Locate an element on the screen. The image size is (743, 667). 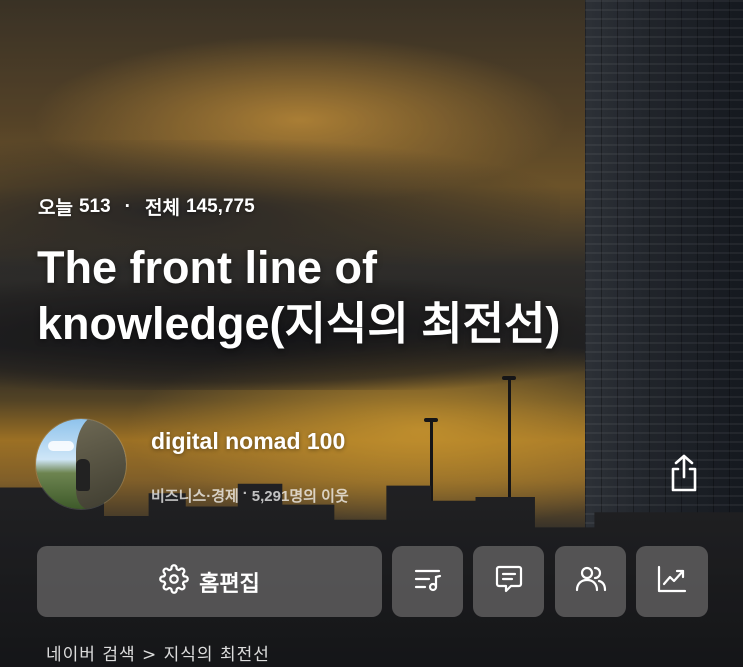
comment-icon is located at coordinates (509, 581).